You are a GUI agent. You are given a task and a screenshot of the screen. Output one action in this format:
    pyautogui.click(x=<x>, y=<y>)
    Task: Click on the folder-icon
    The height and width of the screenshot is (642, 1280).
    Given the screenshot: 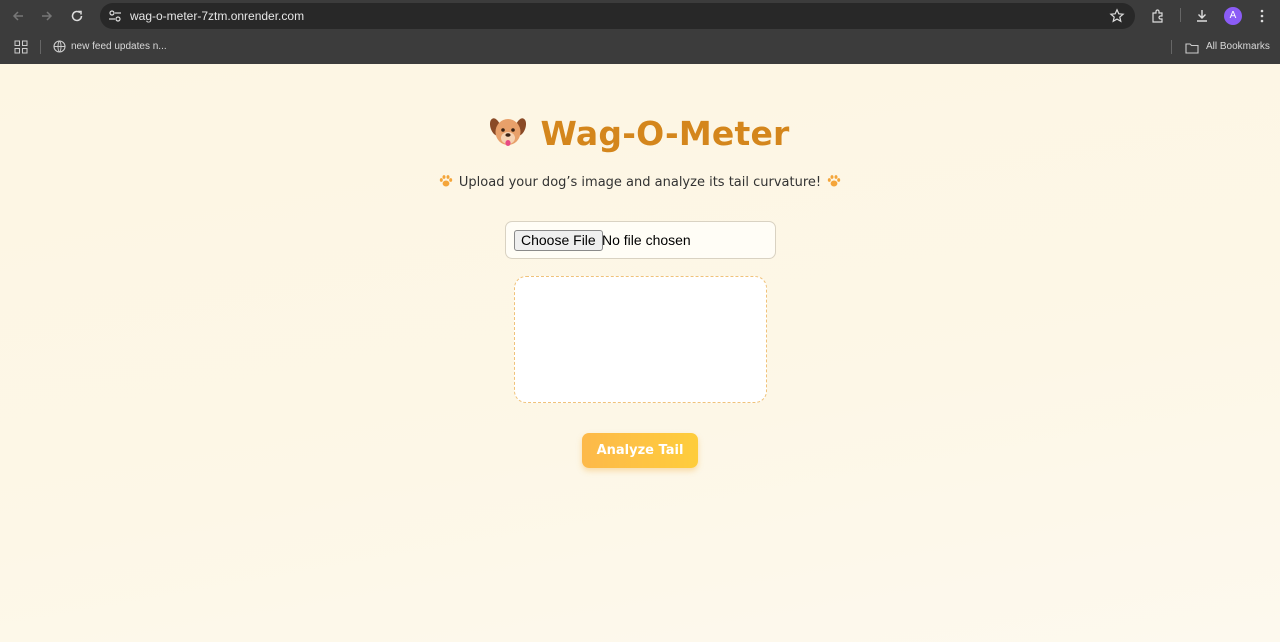 What is the action you would take?
    pyautogui.click(x=1192, y=50)
    